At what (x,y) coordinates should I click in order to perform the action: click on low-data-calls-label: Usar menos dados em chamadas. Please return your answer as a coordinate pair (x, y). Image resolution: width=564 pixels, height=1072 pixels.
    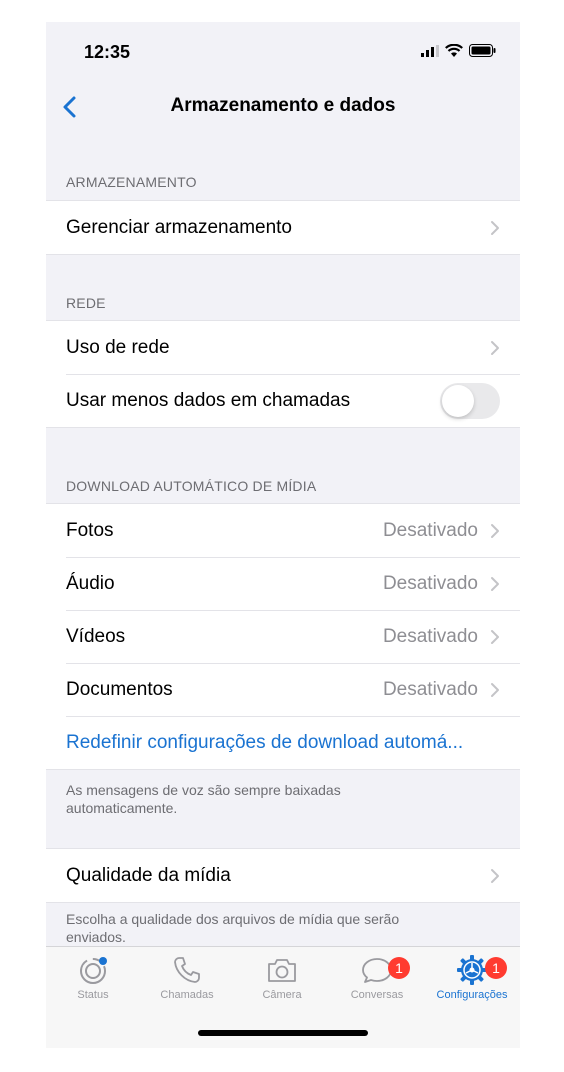
    Looking at the image, I should click on (208, 400).